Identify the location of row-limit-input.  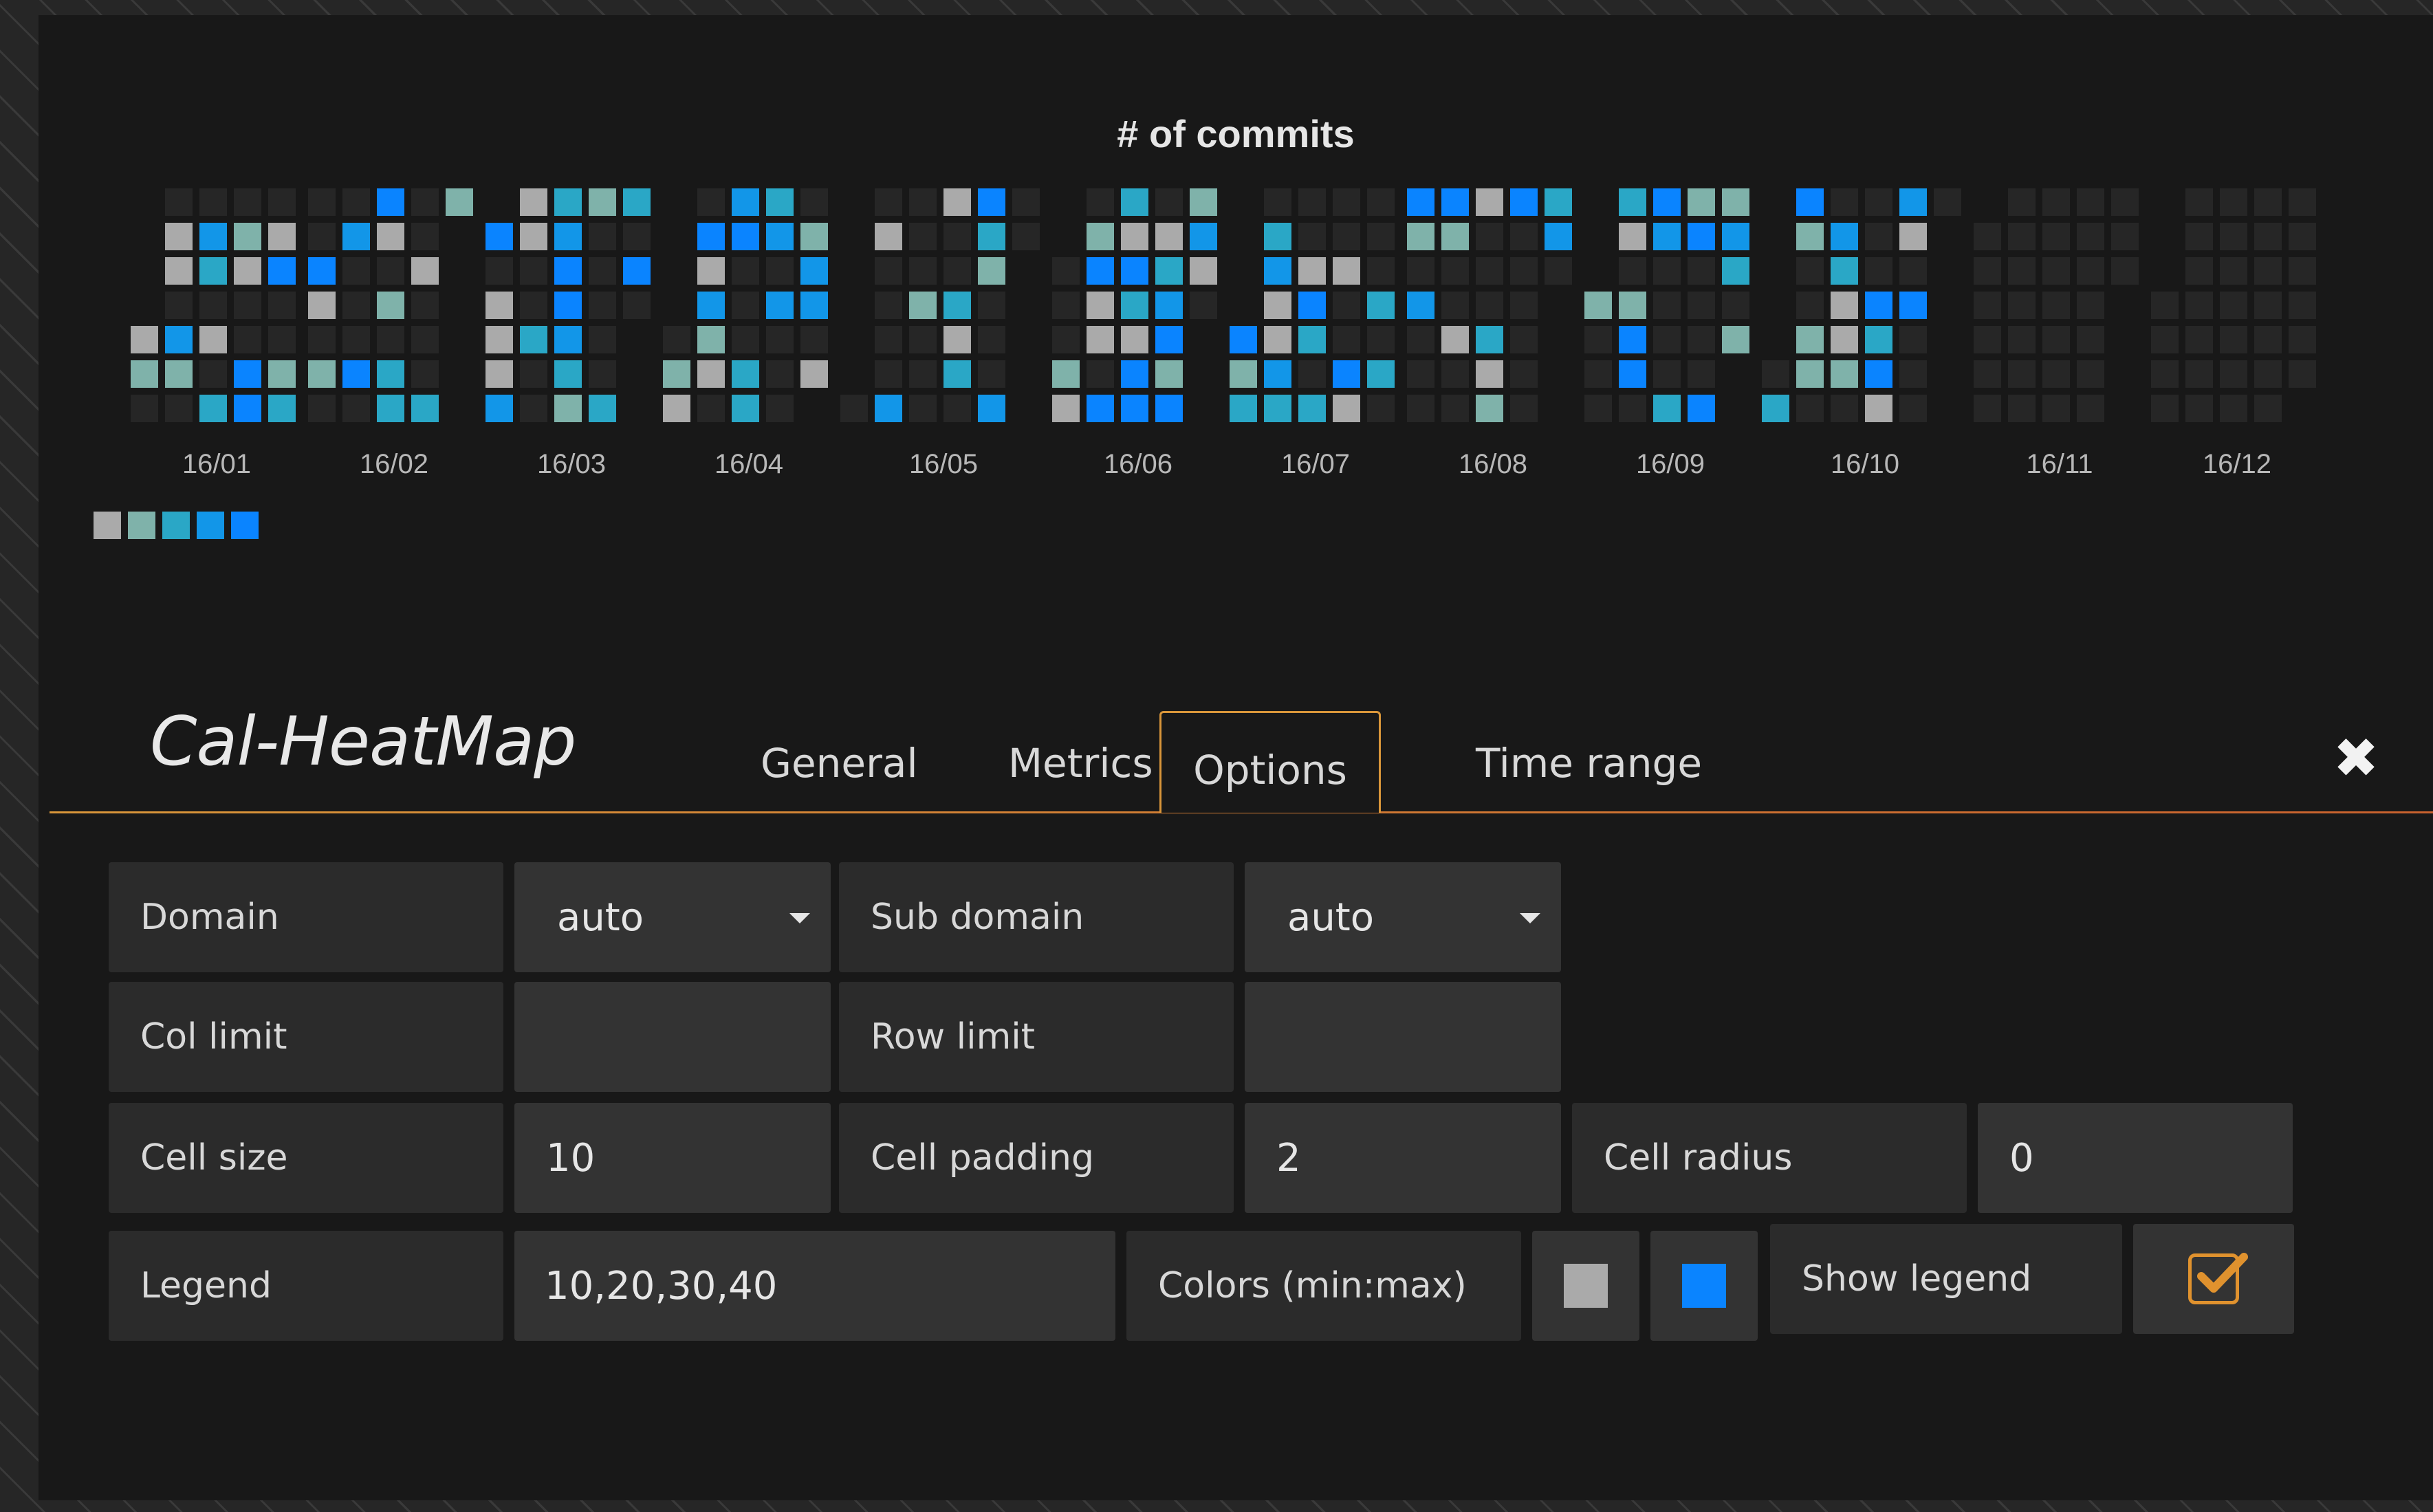
(1403, 1037).